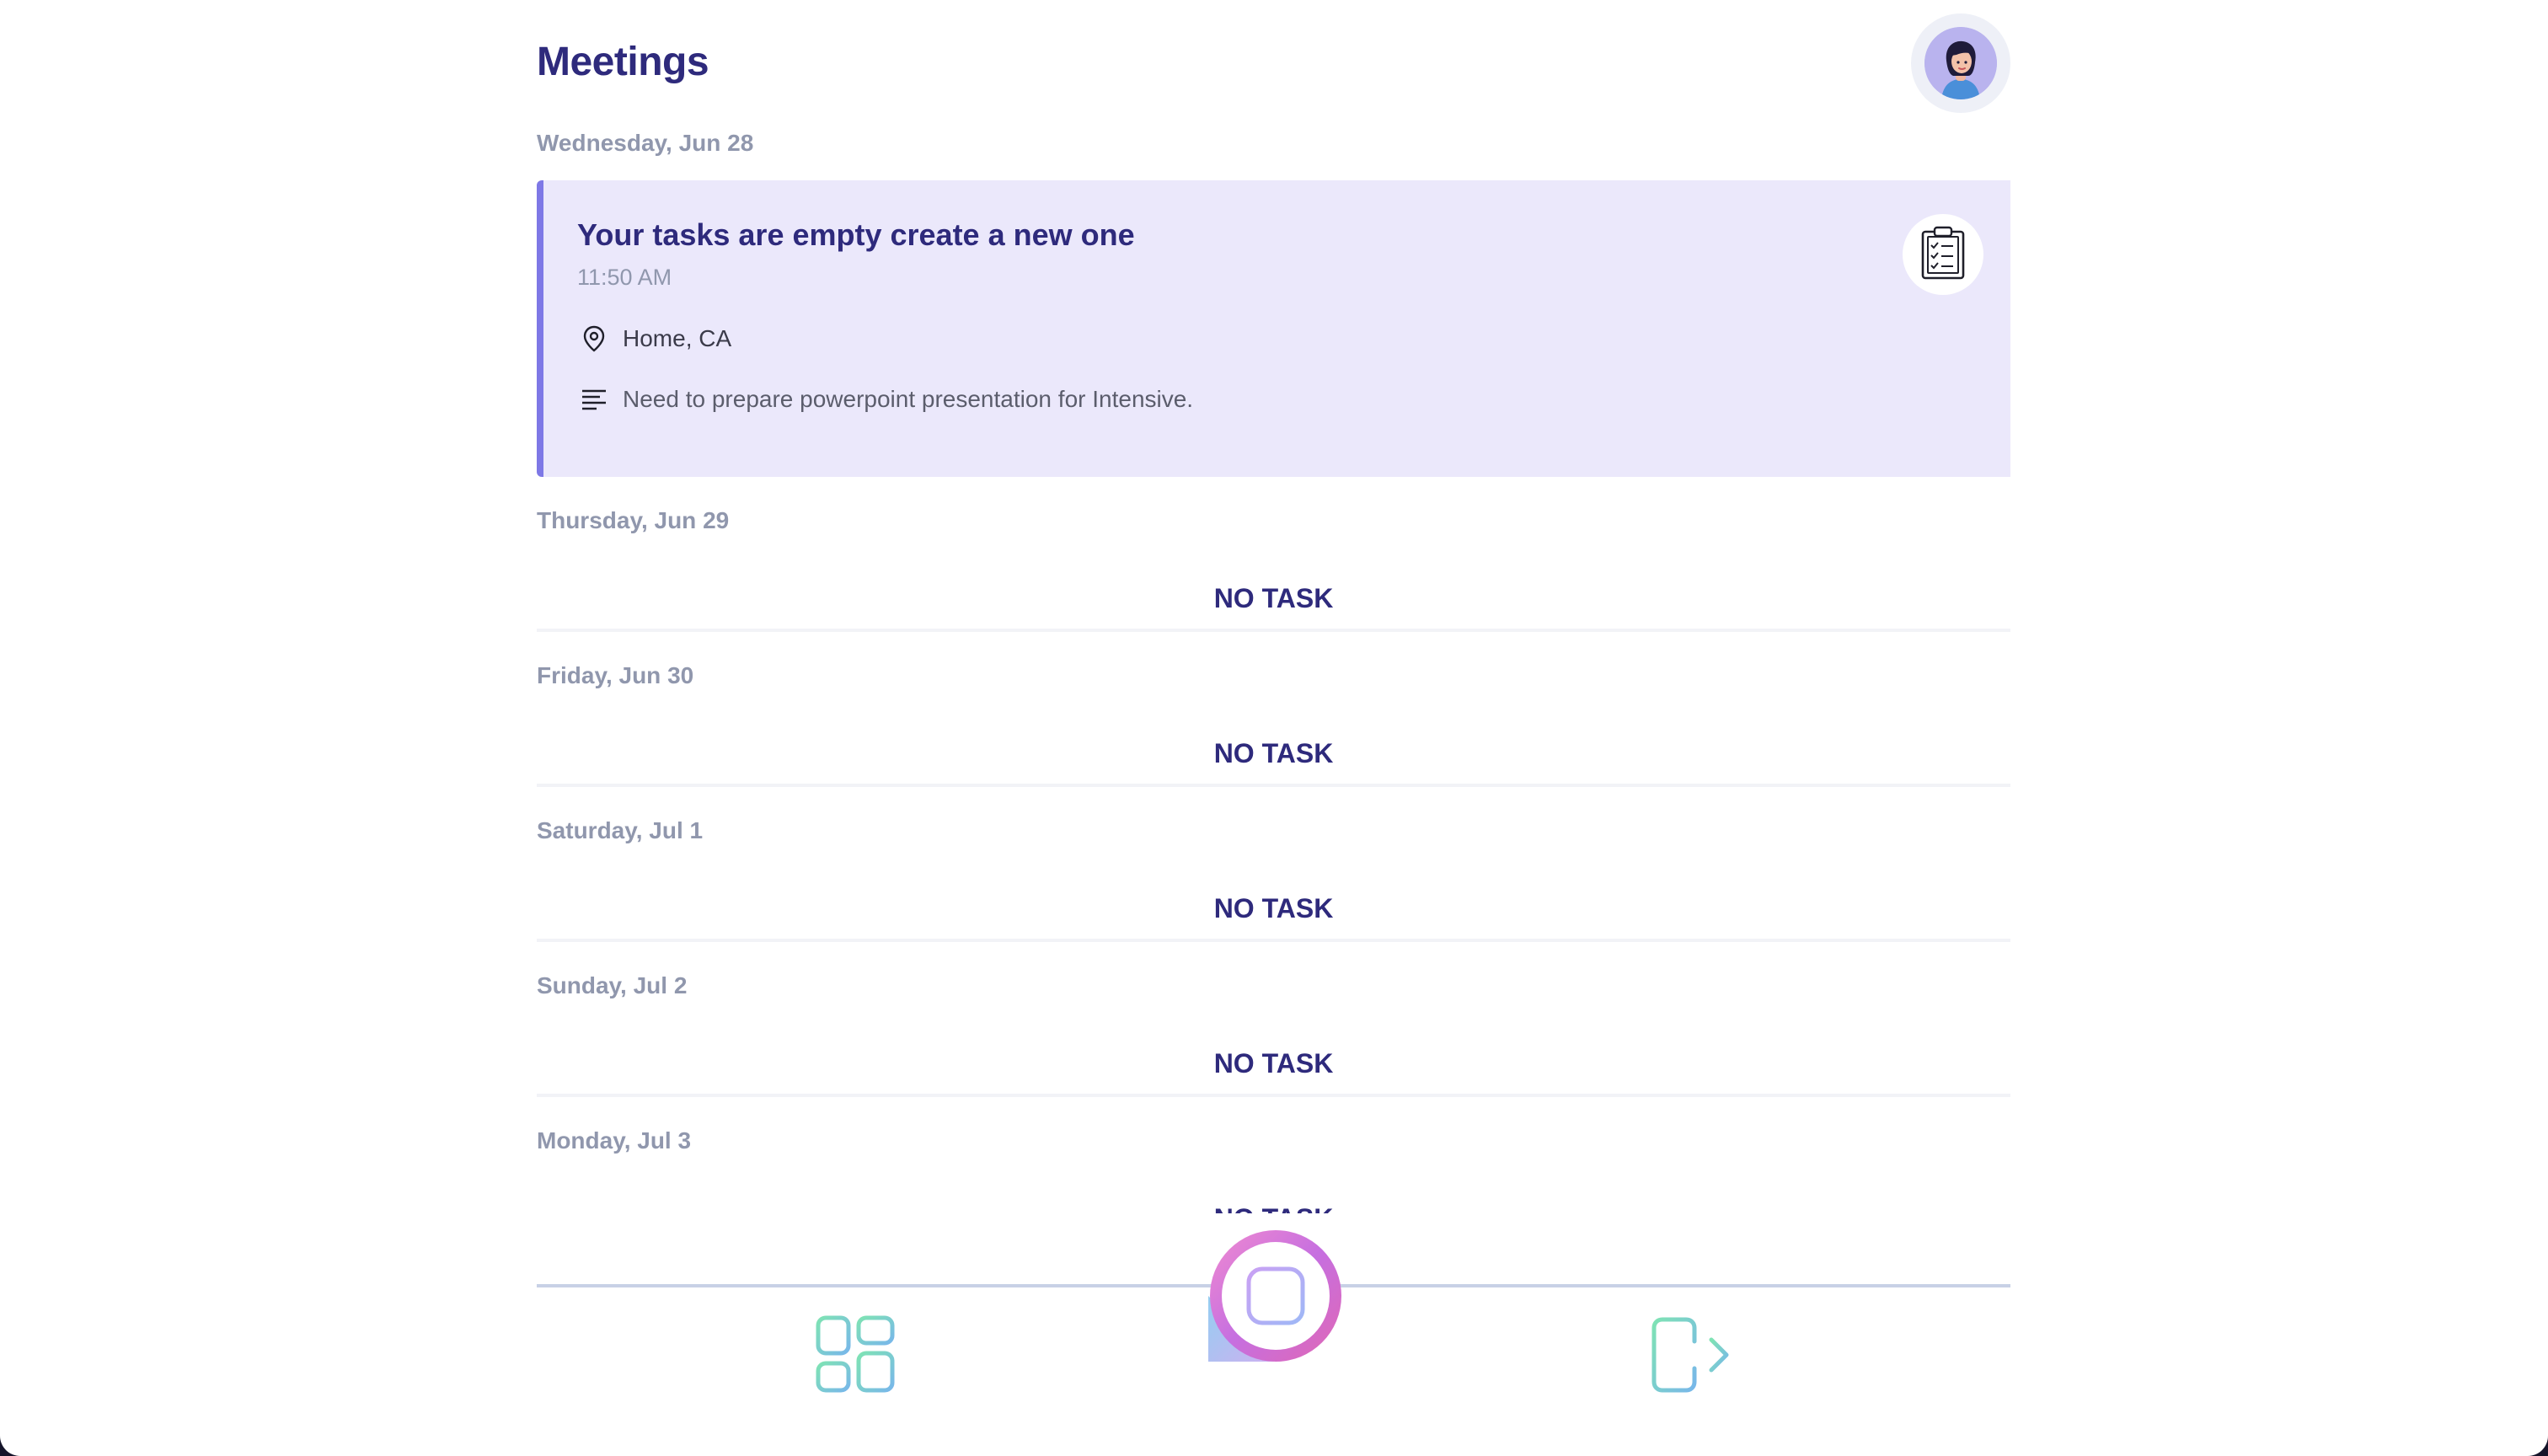 The height and width of the screenshot is (1456, 2548). Describe the element at coordinates (615, 675) in the screenshot. I see `date-header: Friday, Jun 30` at that location.